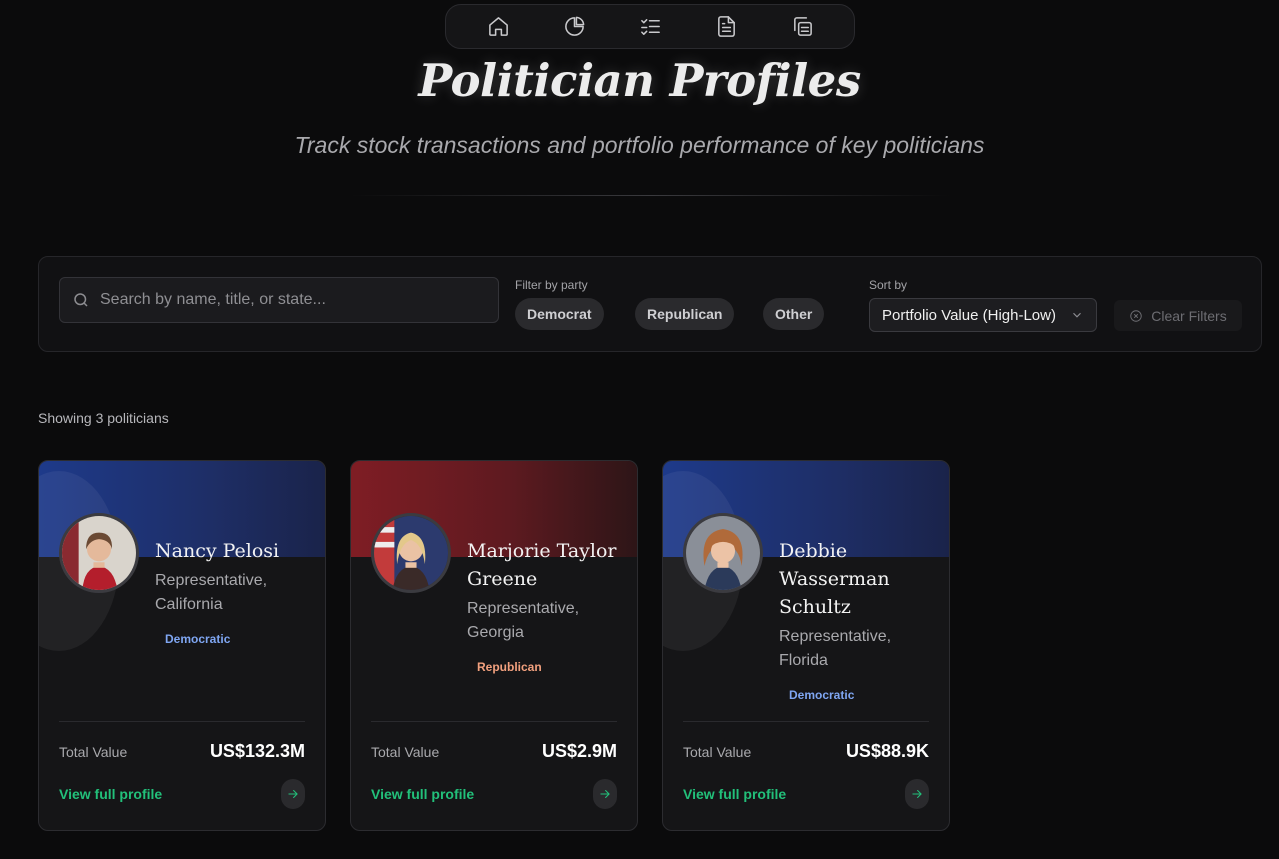 The image size is (1279, 859). I want to click on nav-home, so click(498, 27).